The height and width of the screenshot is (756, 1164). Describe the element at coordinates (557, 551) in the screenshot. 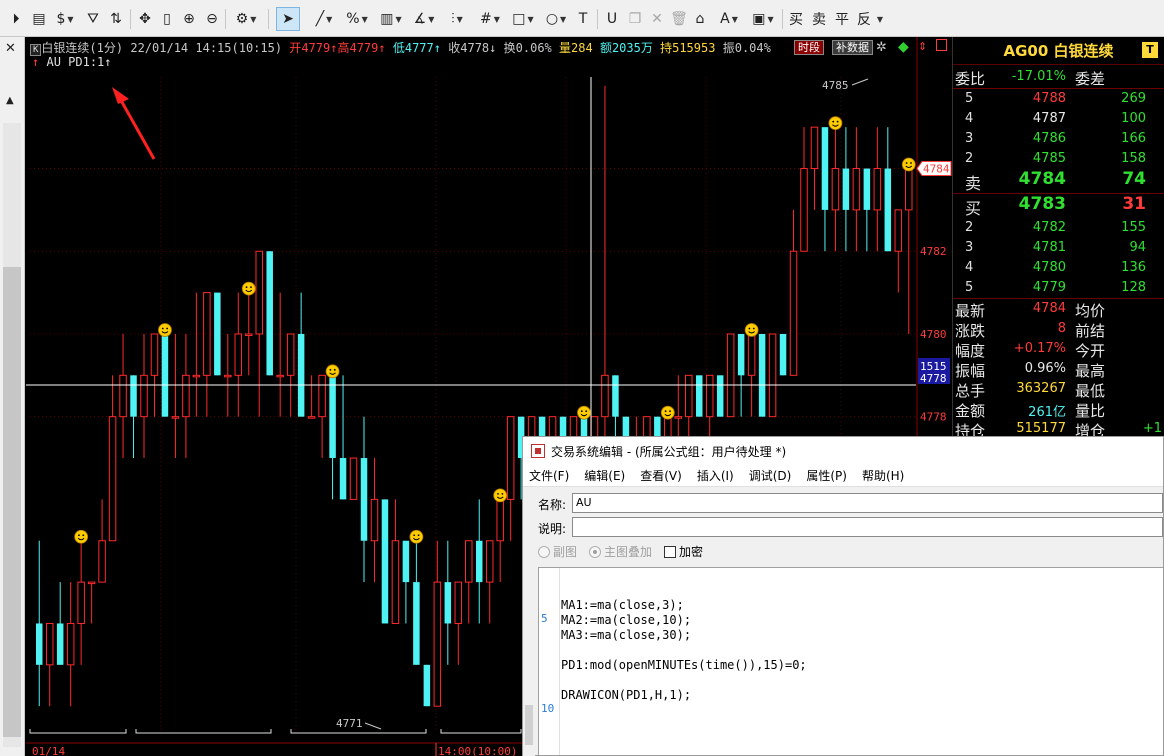

I see `sub-chart-radio: 副图` at that location.